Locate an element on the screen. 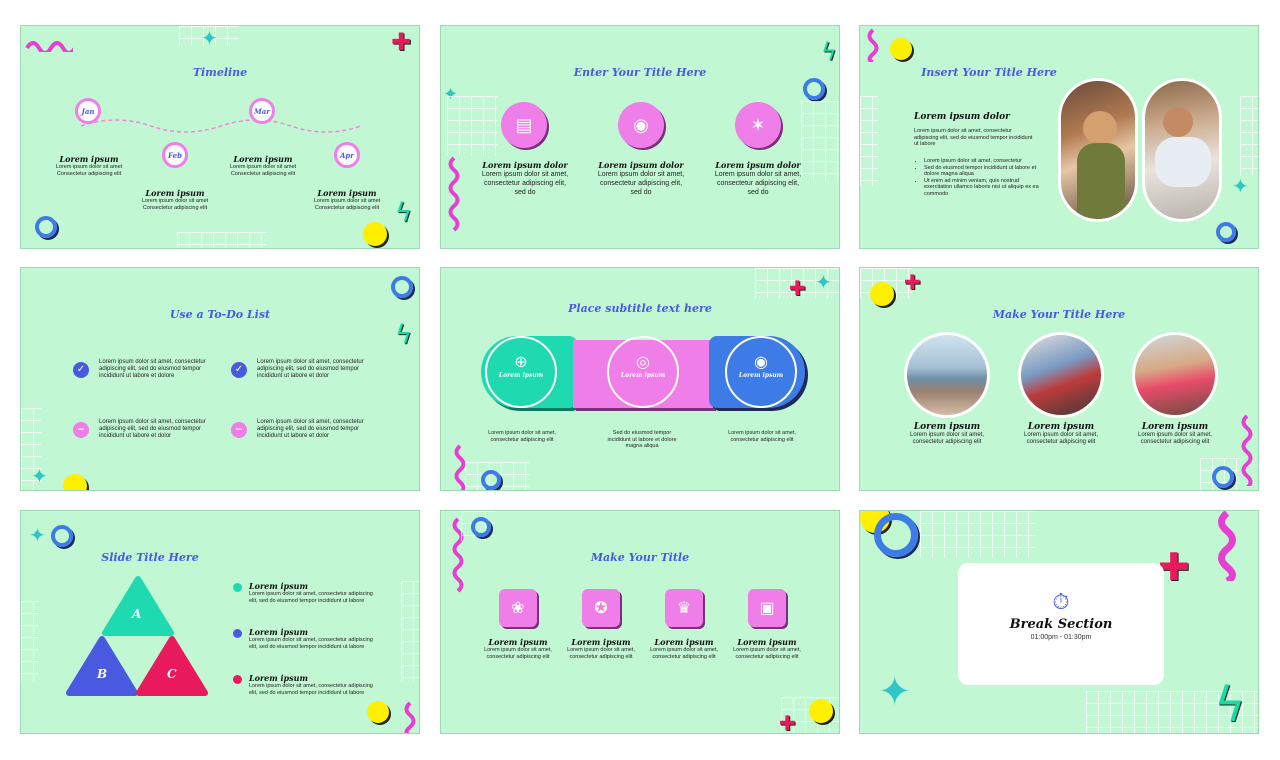 The image size is (1280, 760). slide-title: Use a To-Do List is located at coordinates (220, 314).